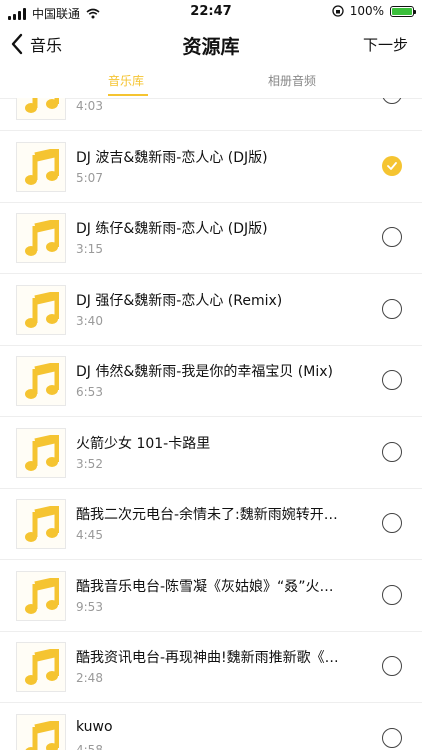  What do you see at coordinates (89, 463) in the screenshot?
I see `song-duration: 3:52` at bounding box center [89, 463].